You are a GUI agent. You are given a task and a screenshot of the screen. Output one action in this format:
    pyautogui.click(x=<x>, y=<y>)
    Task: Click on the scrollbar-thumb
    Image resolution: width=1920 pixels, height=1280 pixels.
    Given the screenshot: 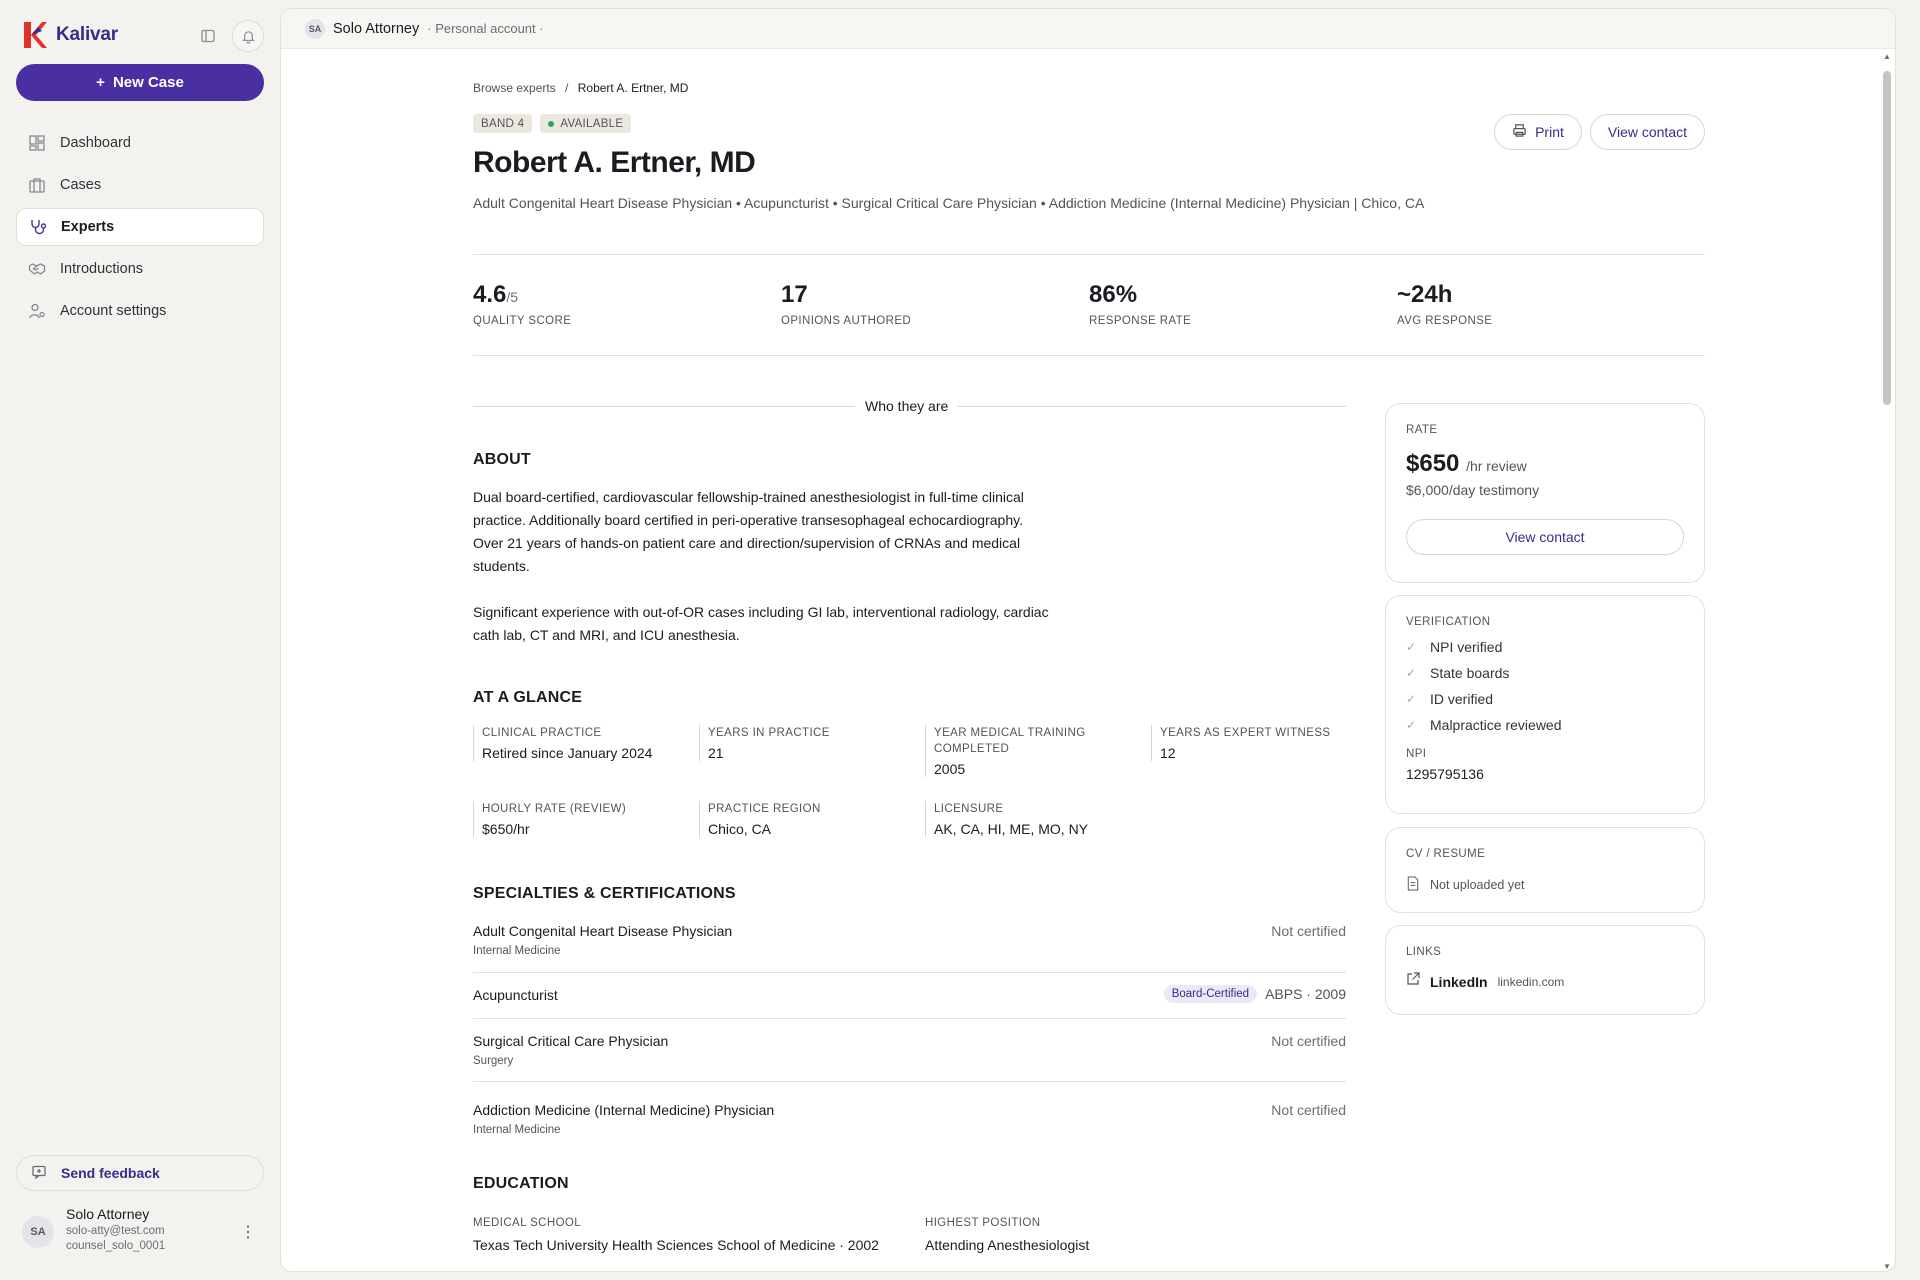 What is the action you would take?
    pyautogui.click(x=1887, y=238)
    